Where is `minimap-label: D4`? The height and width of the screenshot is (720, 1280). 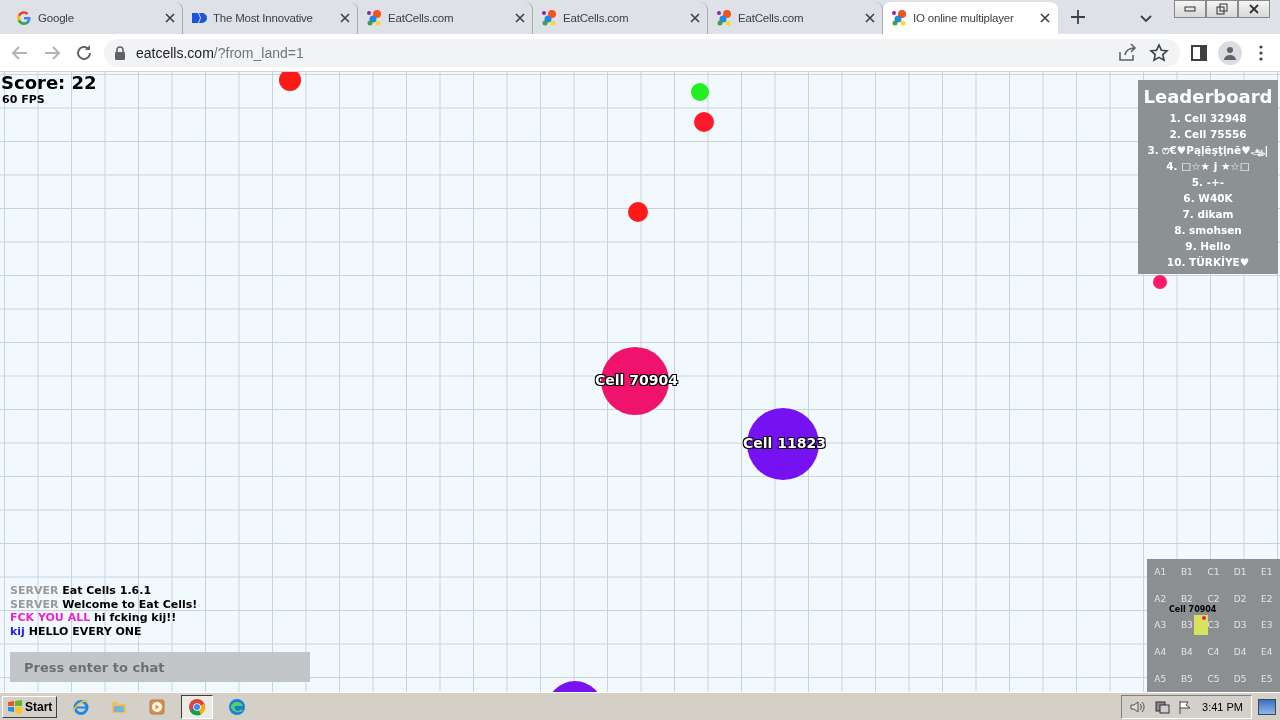 minimap-label: D4 is located at coordinates (1240, 652).